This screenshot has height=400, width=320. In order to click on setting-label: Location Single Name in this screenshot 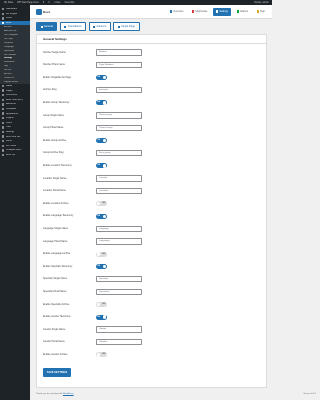, I will do `click(55, 178)`.